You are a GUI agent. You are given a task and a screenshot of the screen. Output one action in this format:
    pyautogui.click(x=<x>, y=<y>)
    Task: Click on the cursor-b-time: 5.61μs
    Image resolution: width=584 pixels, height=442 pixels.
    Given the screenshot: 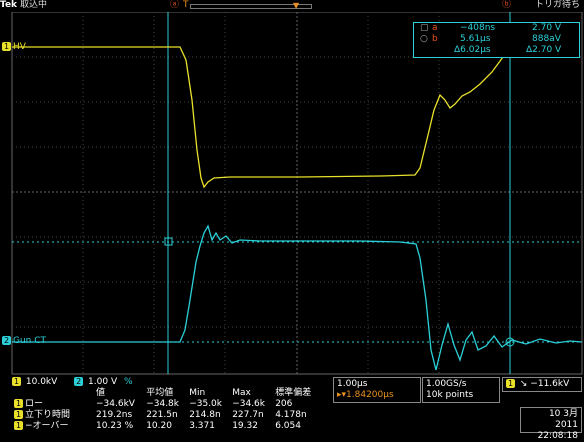 What is the action you would take?
    pyautogui.click(x=475, y=39)
    